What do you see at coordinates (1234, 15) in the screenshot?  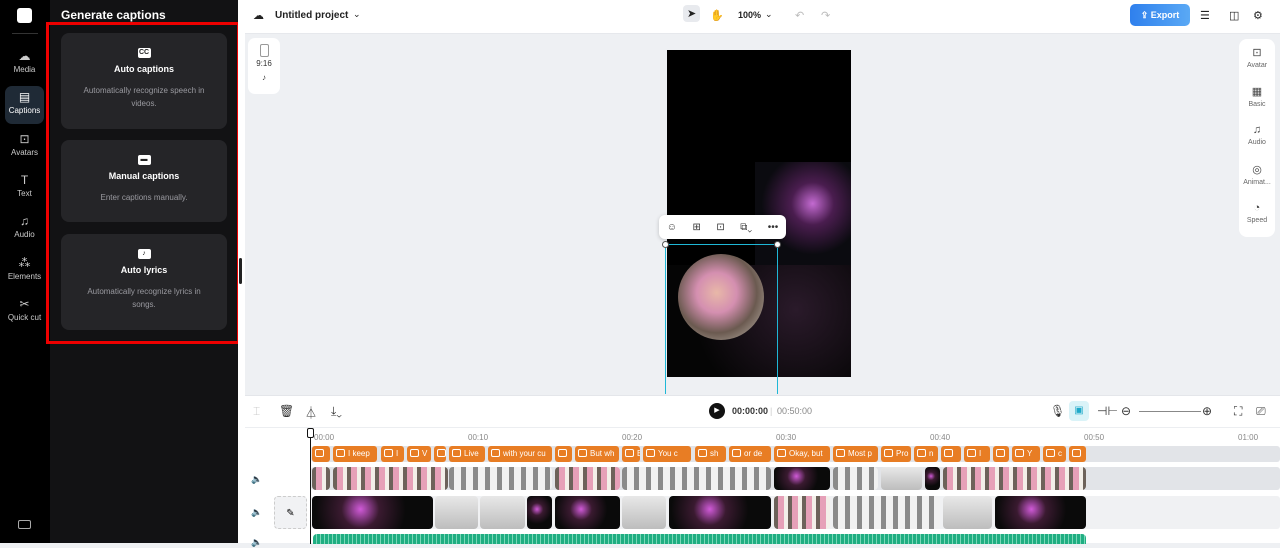 I see `layout-icon: ◫` at bounding box center [1234, 15].